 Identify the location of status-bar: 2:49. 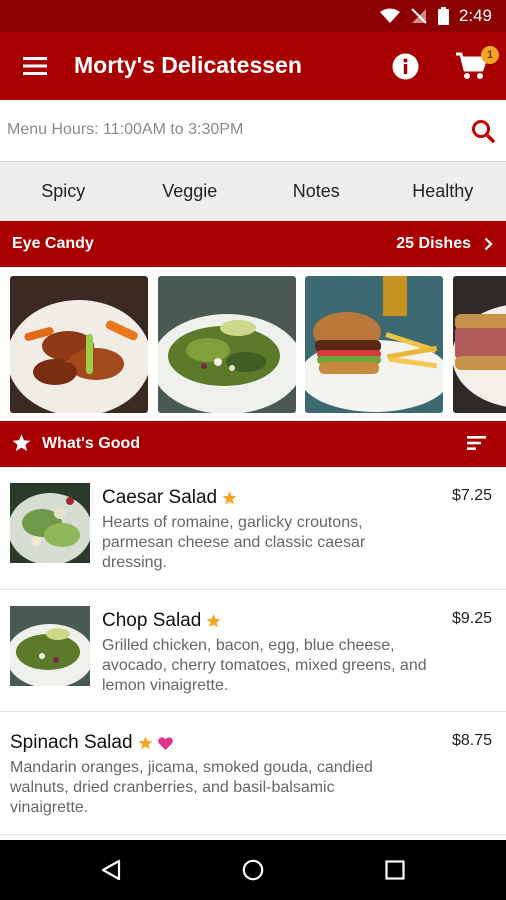
(253, 16).